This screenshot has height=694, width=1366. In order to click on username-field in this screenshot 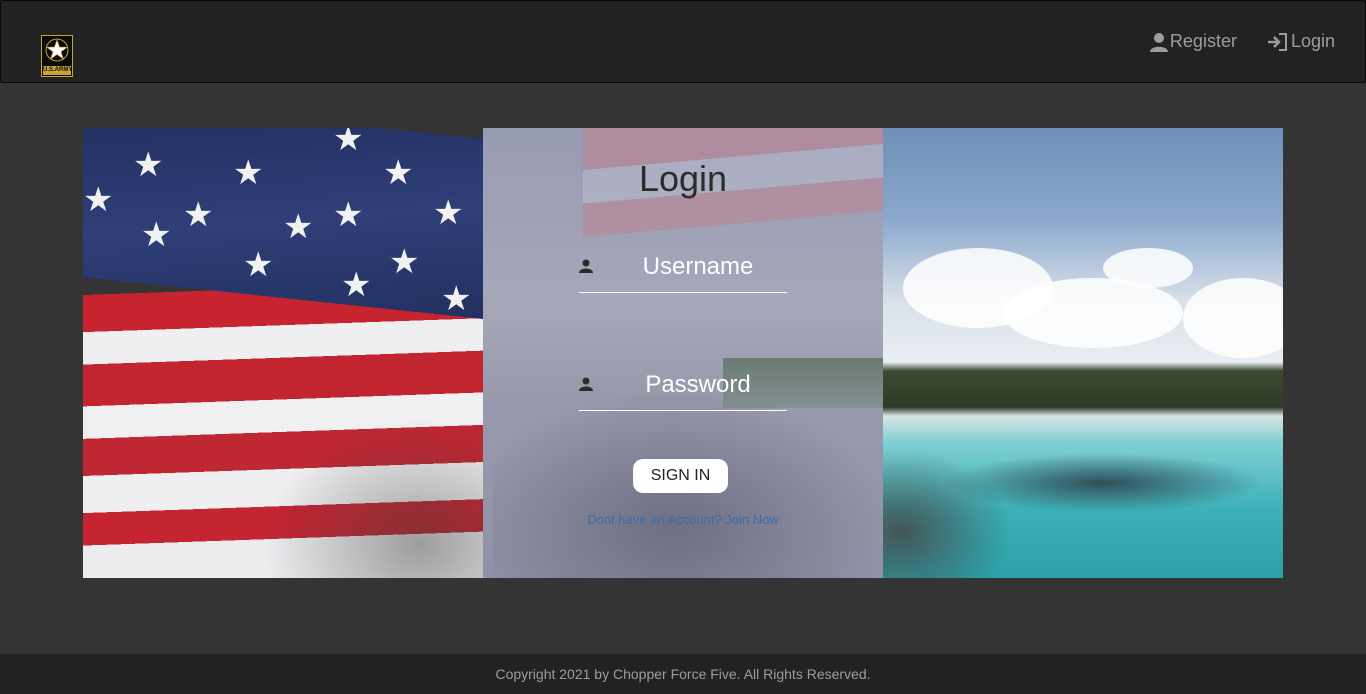, I will do `click(683, 268)`.